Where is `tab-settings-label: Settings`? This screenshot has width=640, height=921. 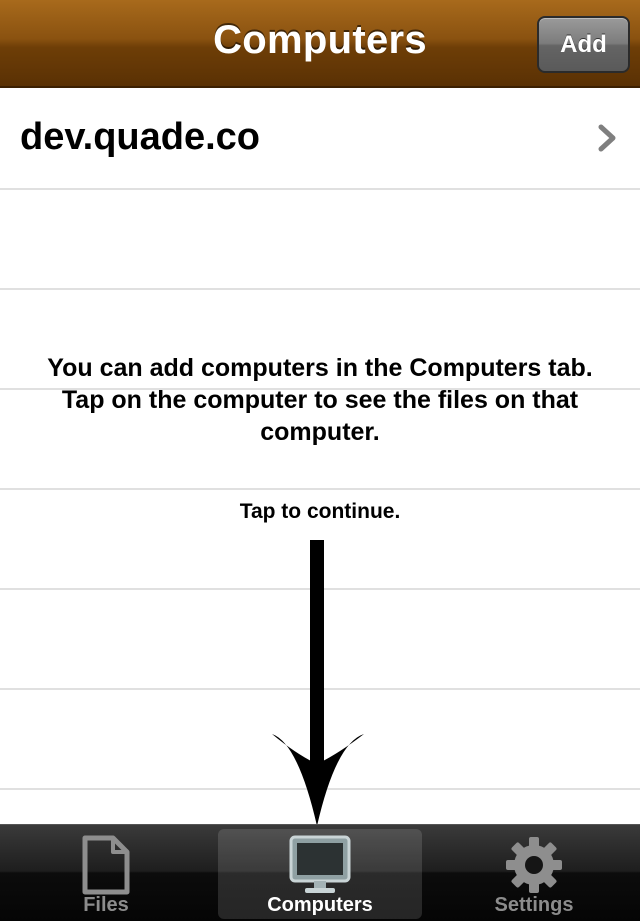 tab-settings-label: Settings is located at coordinates (534, 905).